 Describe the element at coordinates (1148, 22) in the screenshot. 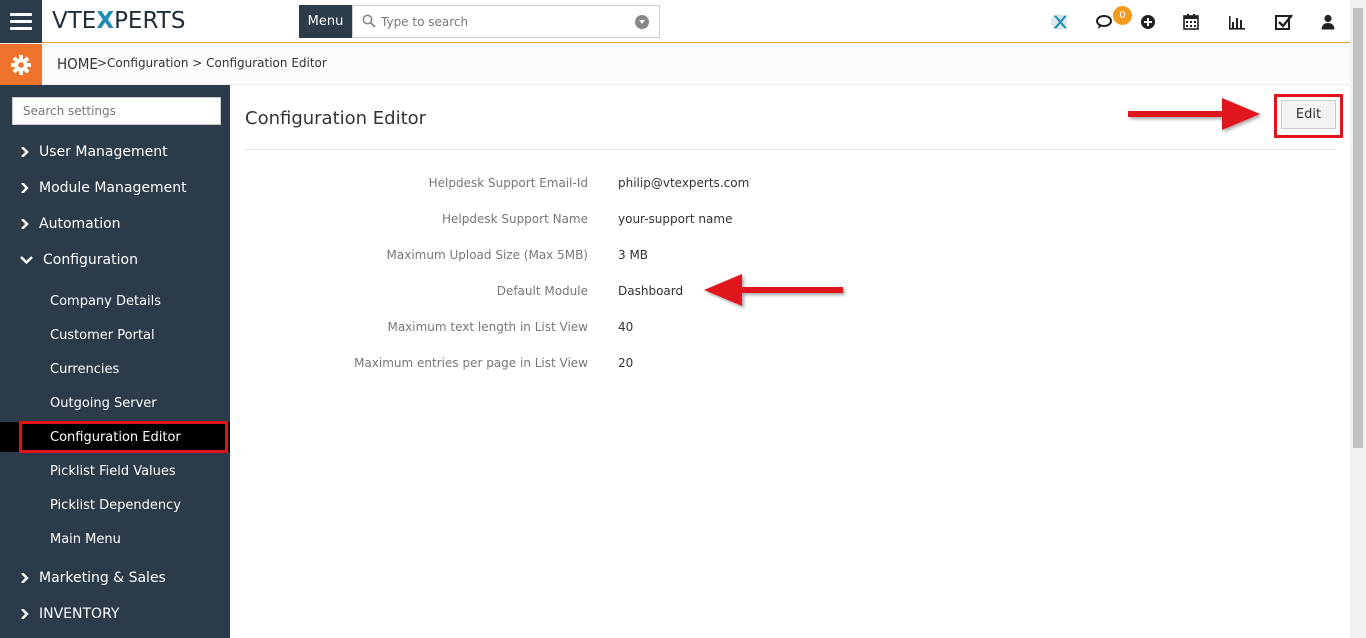

I see `add-icon` at that location.